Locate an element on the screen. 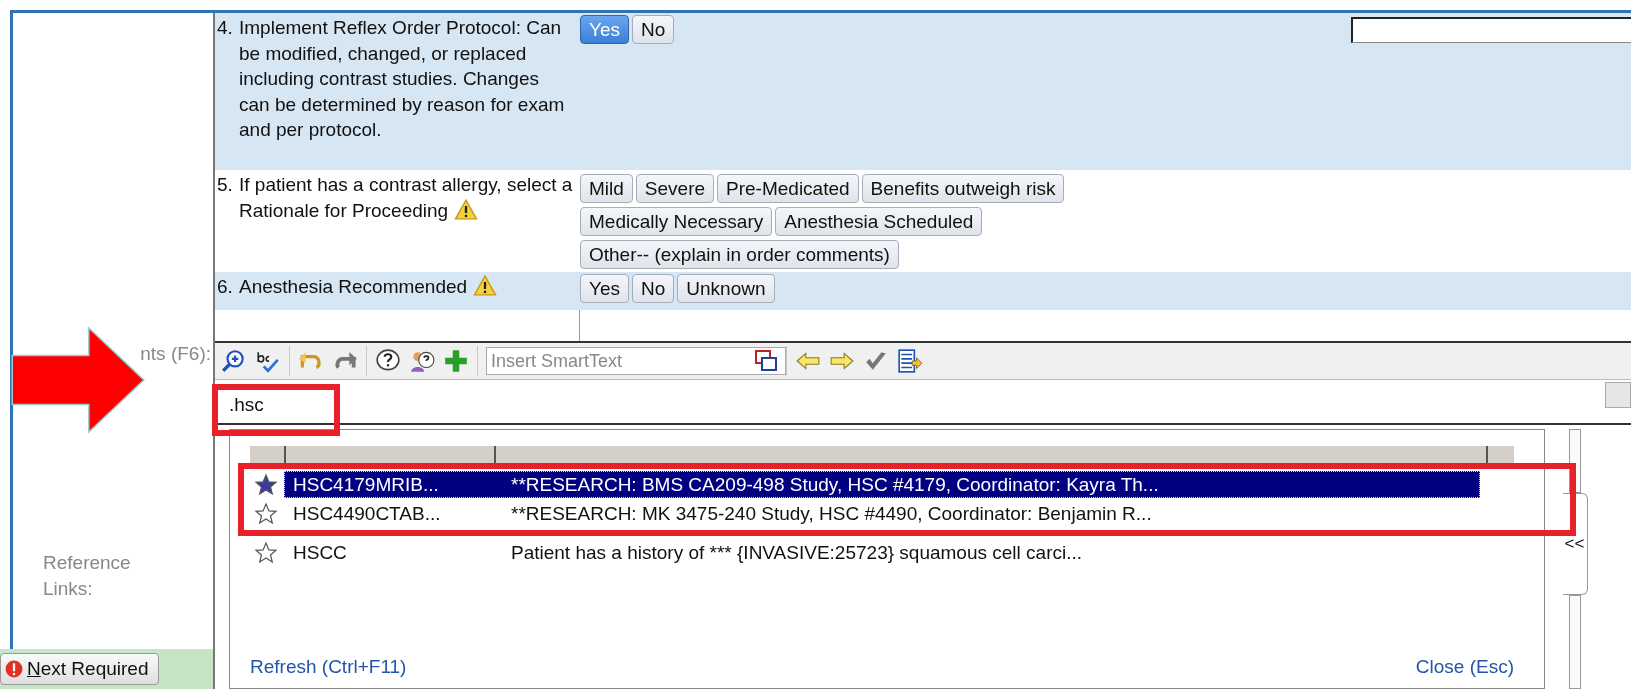  option-button: Severe is located at coordinates (675, 188).